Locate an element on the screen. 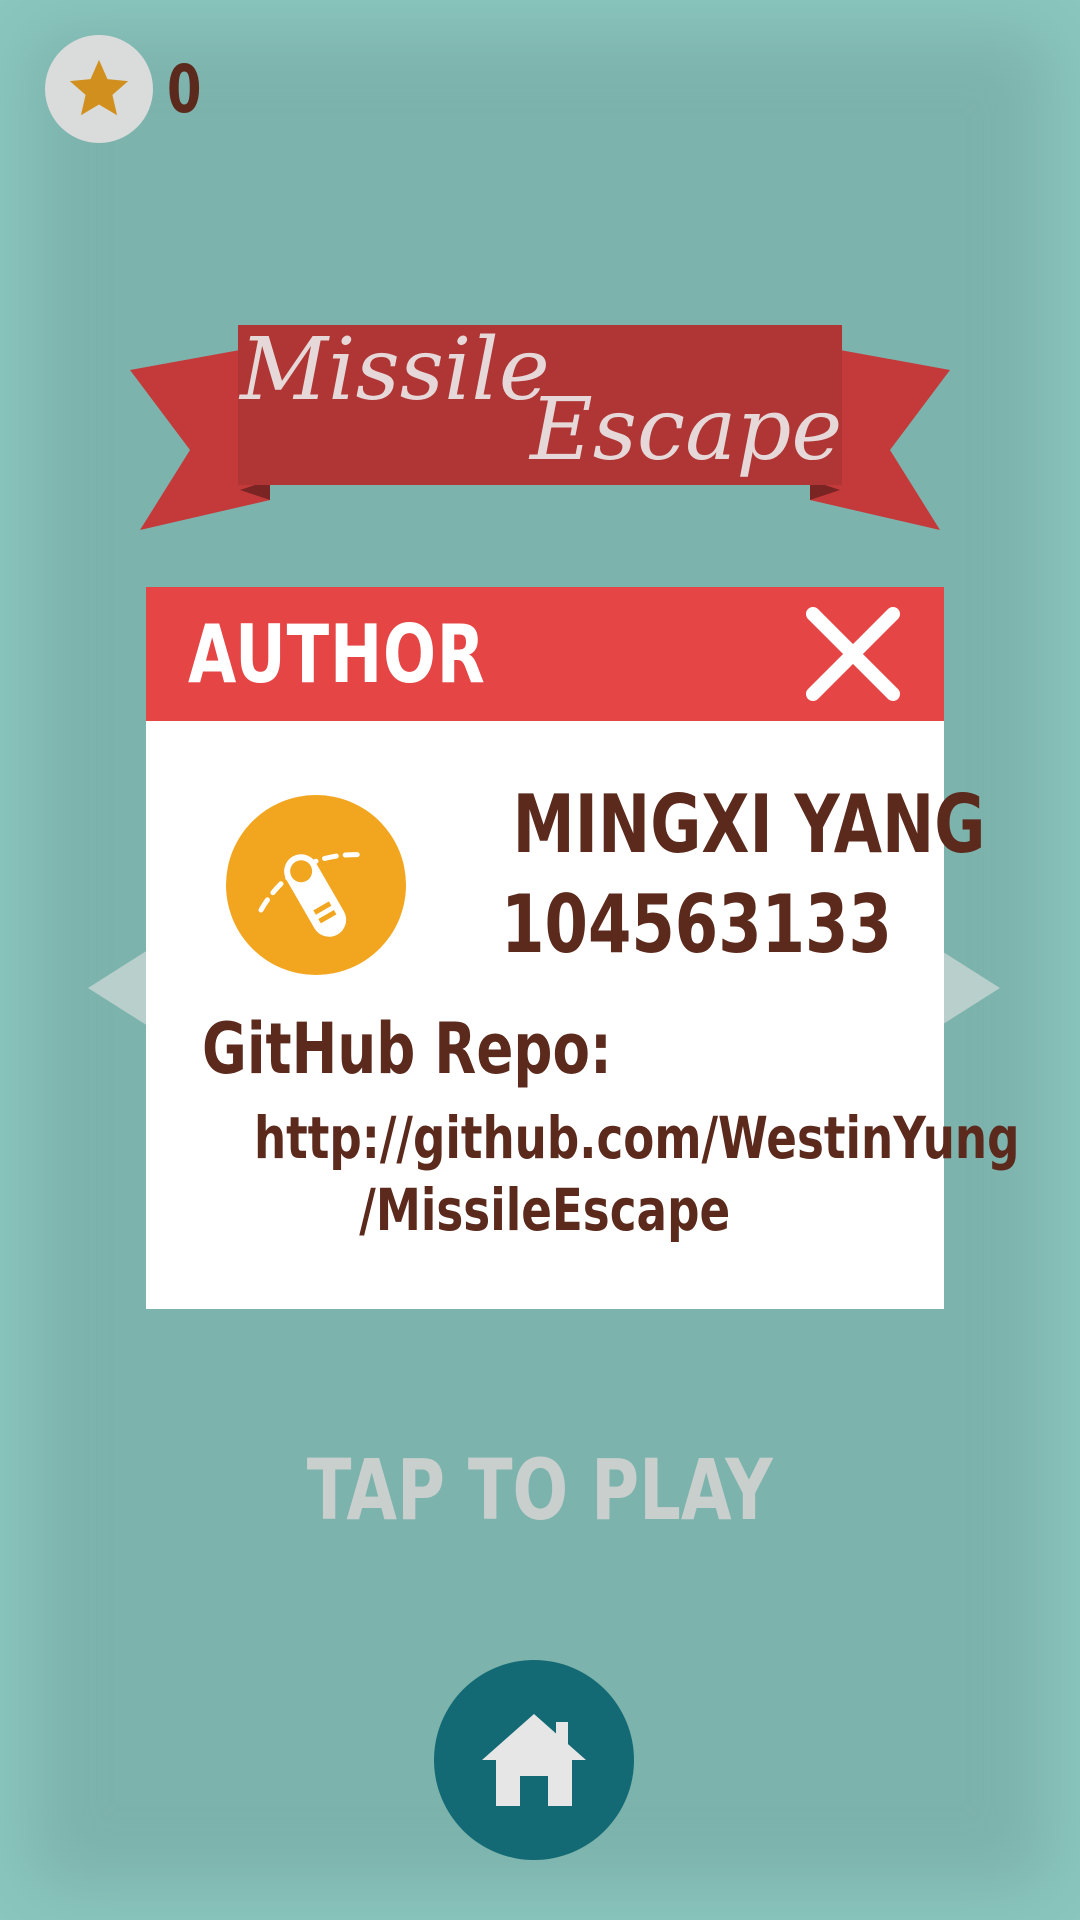 The image size is (1080, 1920). star-count: 0 is located at coordinates (184, 89).